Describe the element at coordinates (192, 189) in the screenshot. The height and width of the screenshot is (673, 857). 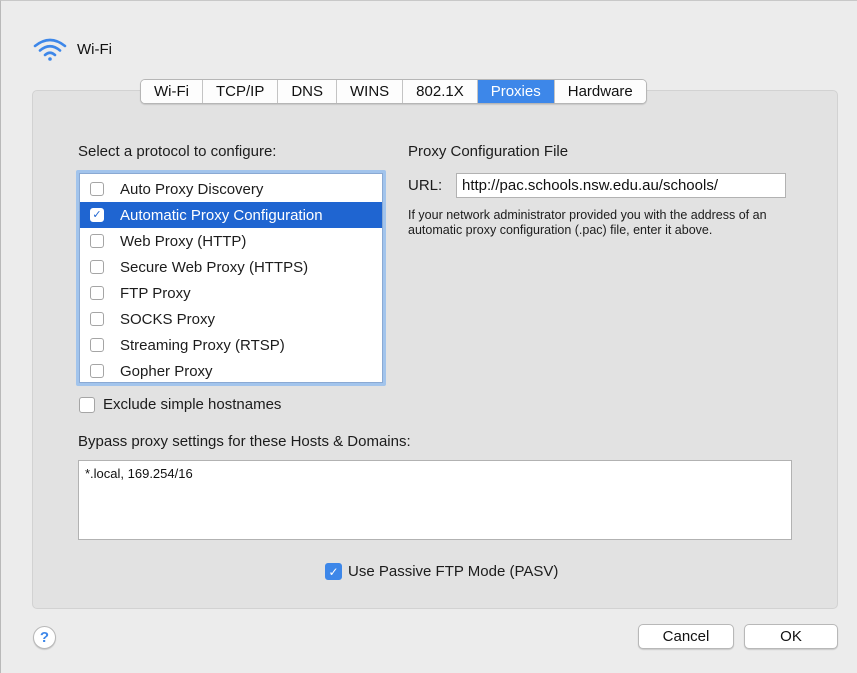
I see `protocol-item-label: Auto Proxy Discovery` at that location.